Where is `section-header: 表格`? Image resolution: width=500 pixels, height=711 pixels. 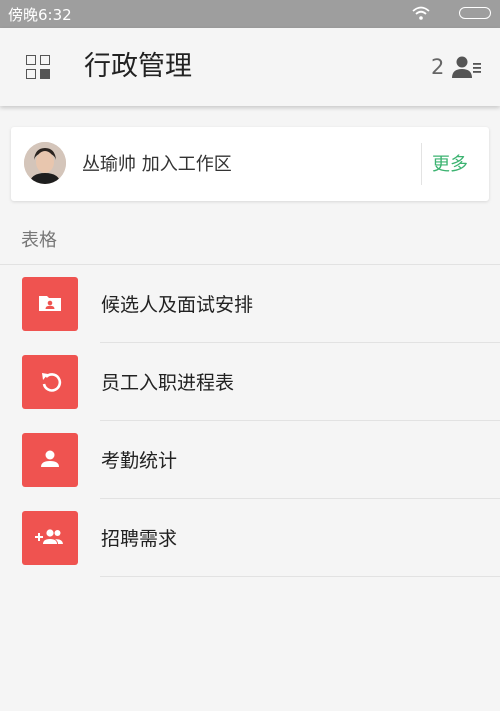 section-header: 表格 is located at coordinates (39, 240).